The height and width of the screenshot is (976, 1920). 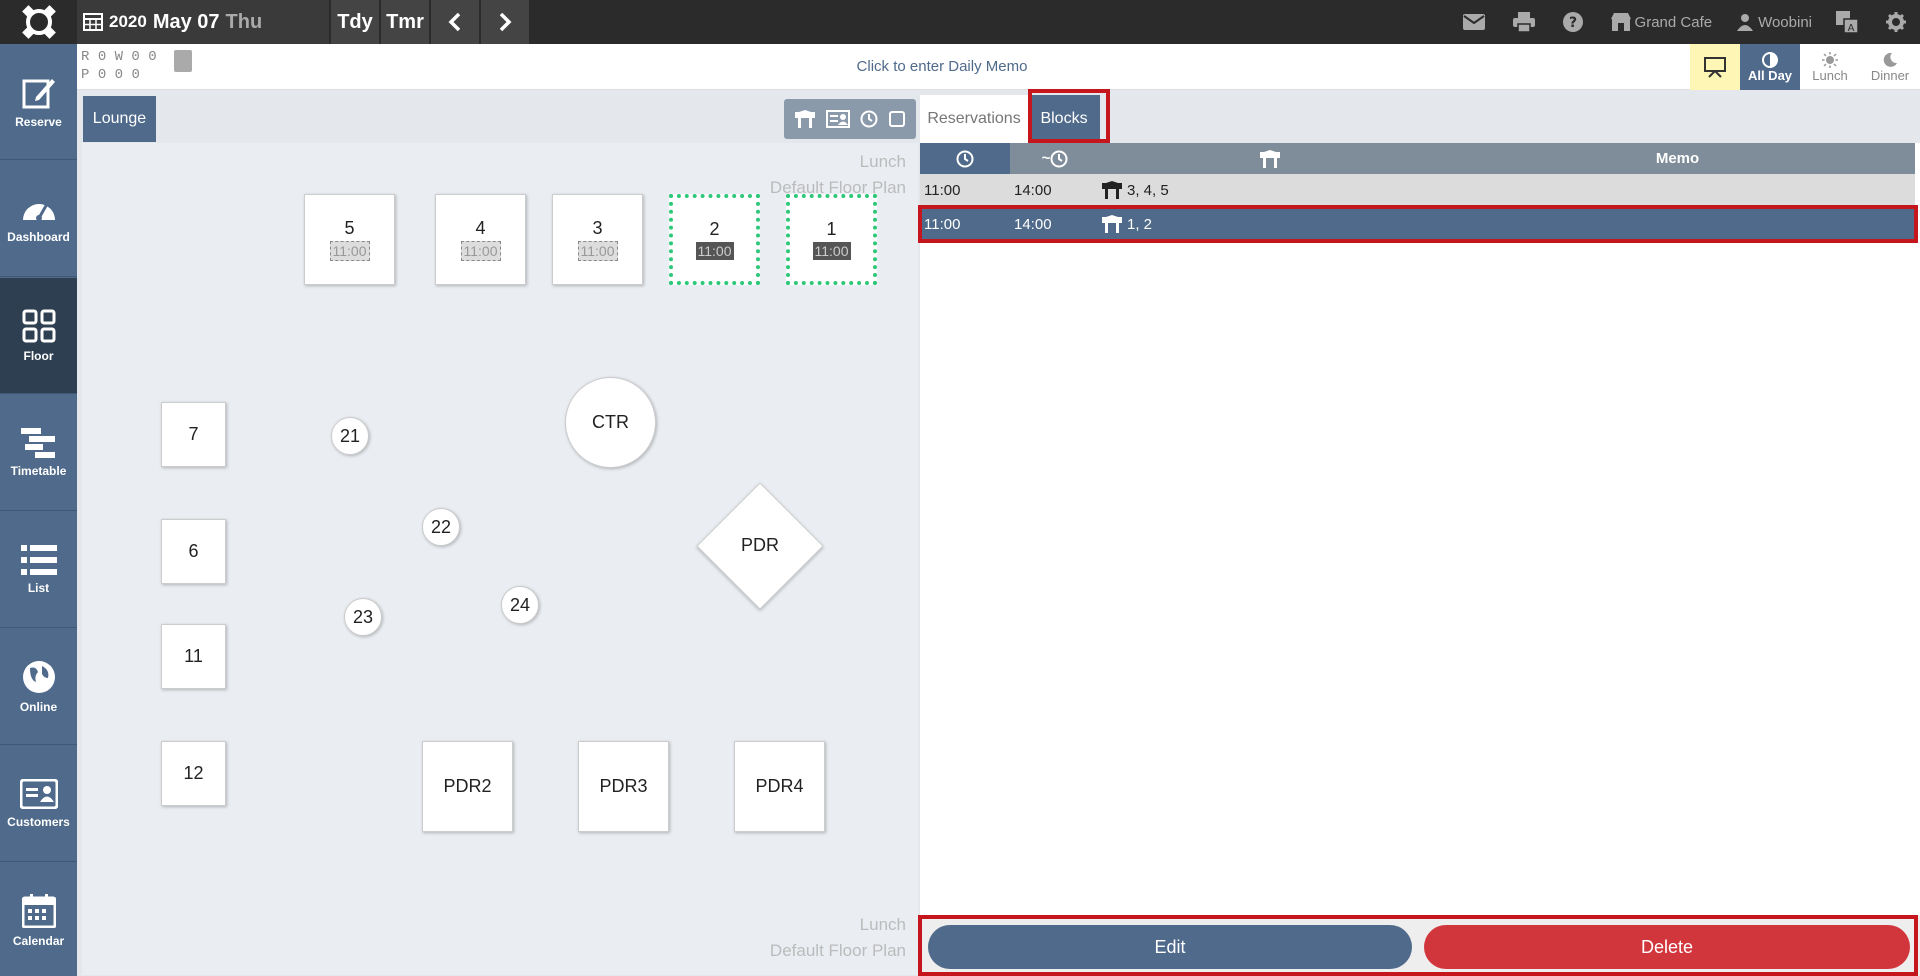 What do you see at coordinates (38, 121) in the screenshot?
I see `sidebar-item-label: Reserve` at bounding box center [38, 121].